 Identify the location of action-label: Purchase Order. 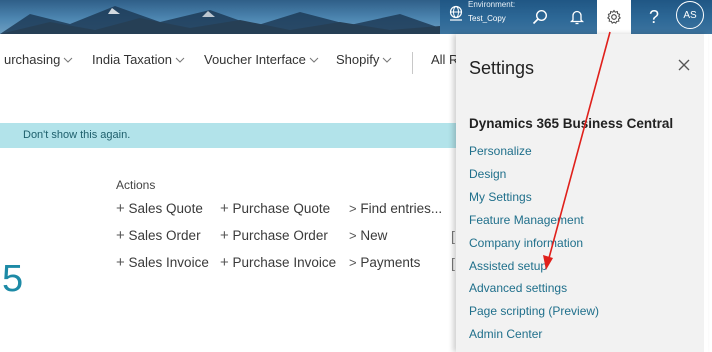
(280, 235).